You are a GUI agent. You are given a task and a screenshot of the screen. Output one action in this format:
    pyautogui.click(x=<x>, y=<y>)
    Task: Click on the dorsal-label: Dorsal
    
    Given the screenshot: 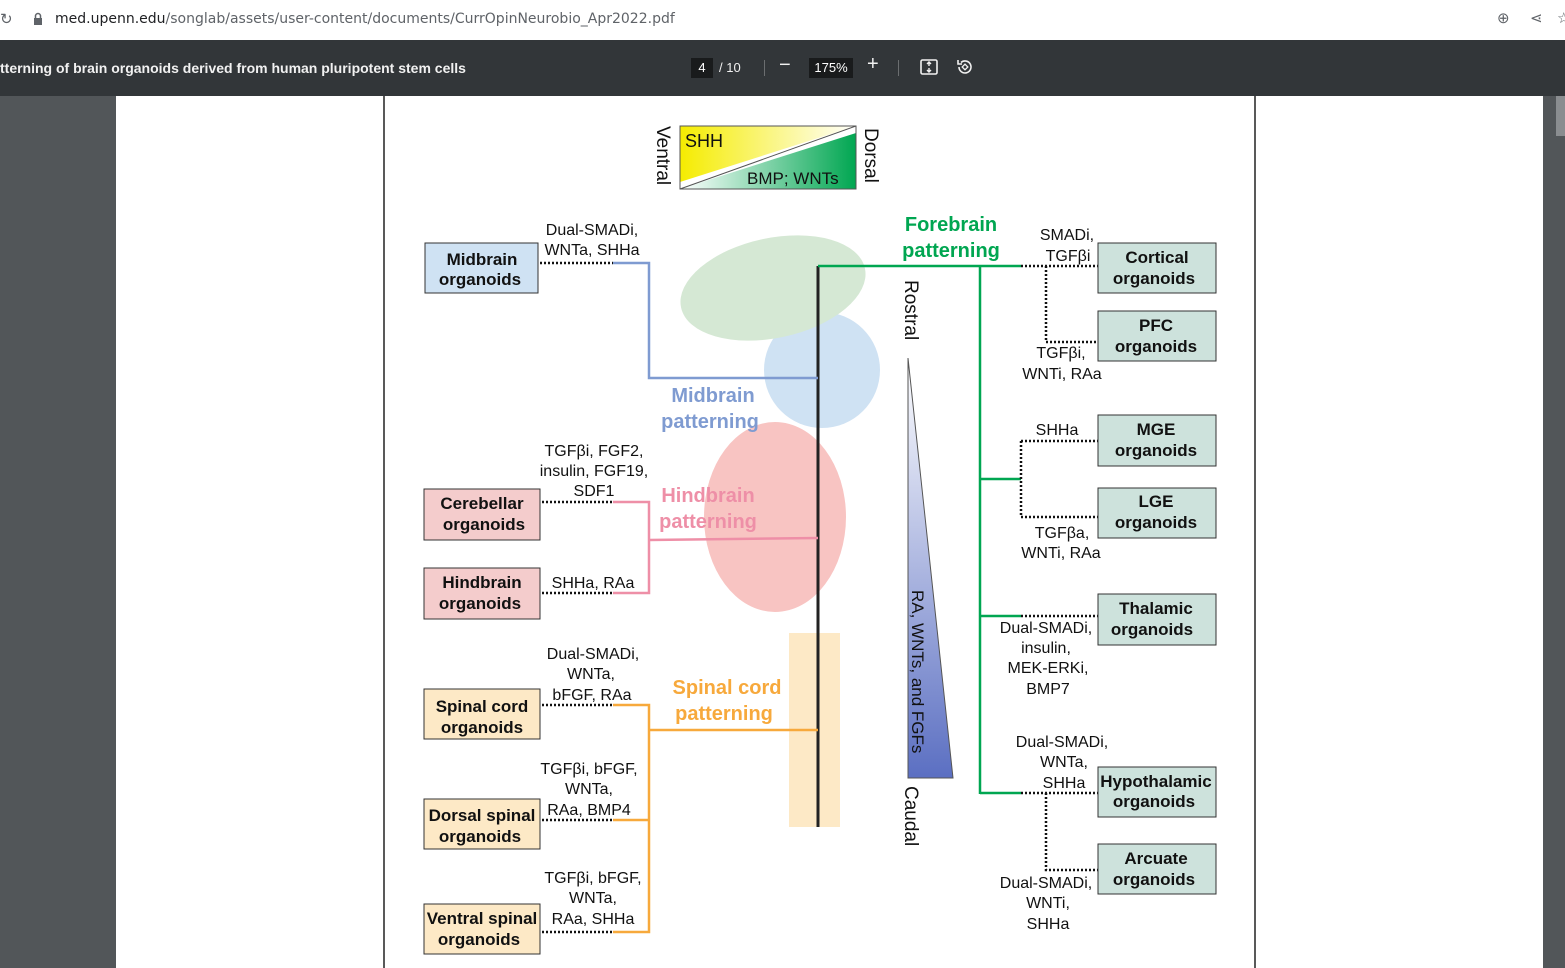 What is the action you would take?
    pyautogui.click(x=870, y=155)
    